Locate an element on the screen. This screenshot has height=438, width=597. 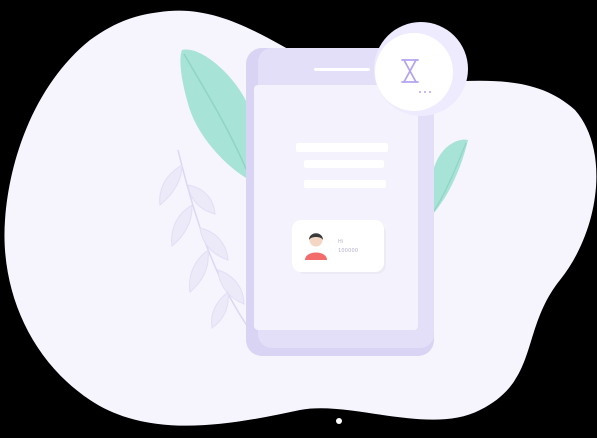
profile-card is located at coordinates (338, 246).